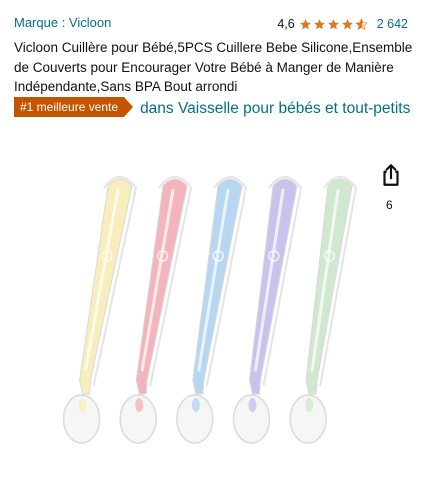  Describe the element at coordinates (275, 108) in the screenshot. I see `best-seller-category-link: dans Vaisselle pour bébés et tout-petits` at that location.